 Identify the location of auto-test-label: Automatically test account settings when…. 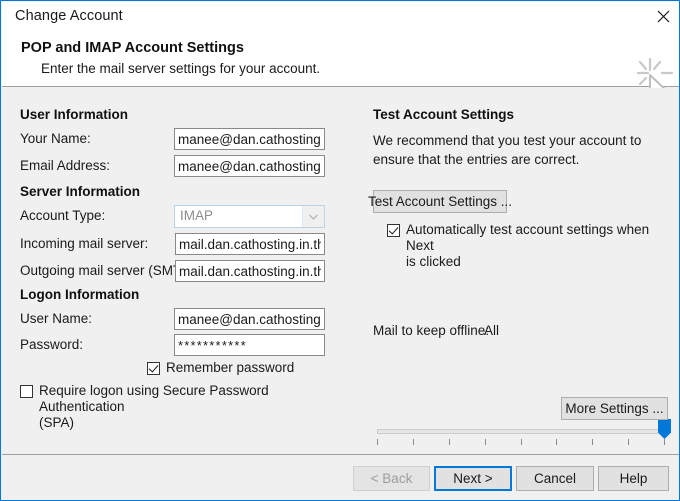
(531, 246).